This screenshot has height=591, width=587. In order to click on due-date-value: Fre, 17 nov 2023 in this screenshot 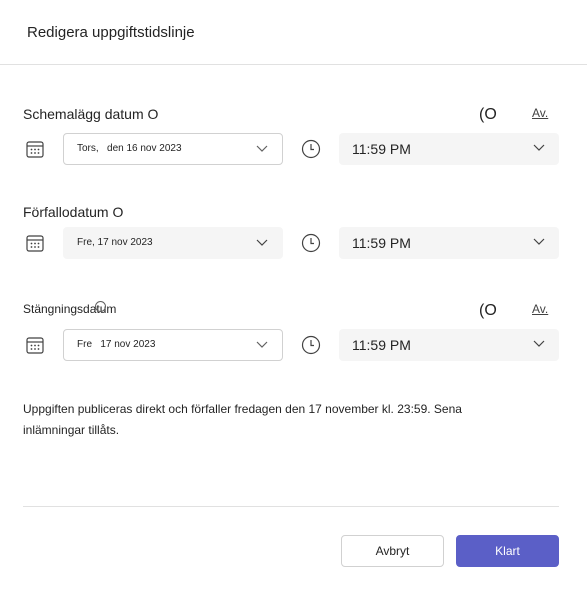, I will do `click(115, 242)`.